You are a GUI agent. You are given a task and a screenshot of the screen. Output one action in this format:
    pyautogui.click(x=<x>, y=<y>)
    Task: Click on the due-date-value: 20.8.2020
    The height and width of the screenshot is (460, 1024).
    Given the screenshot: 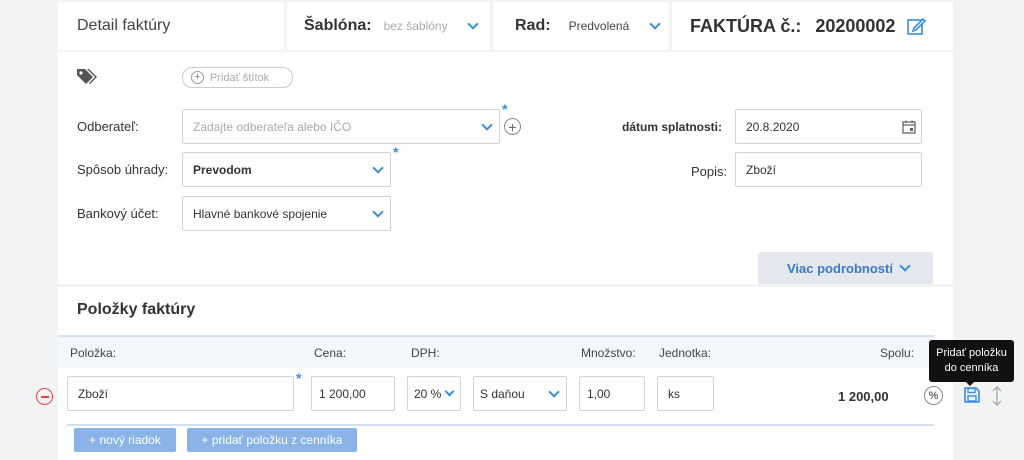 What is the action you would take?
    pyautogui.click(x=773, y=126)
    